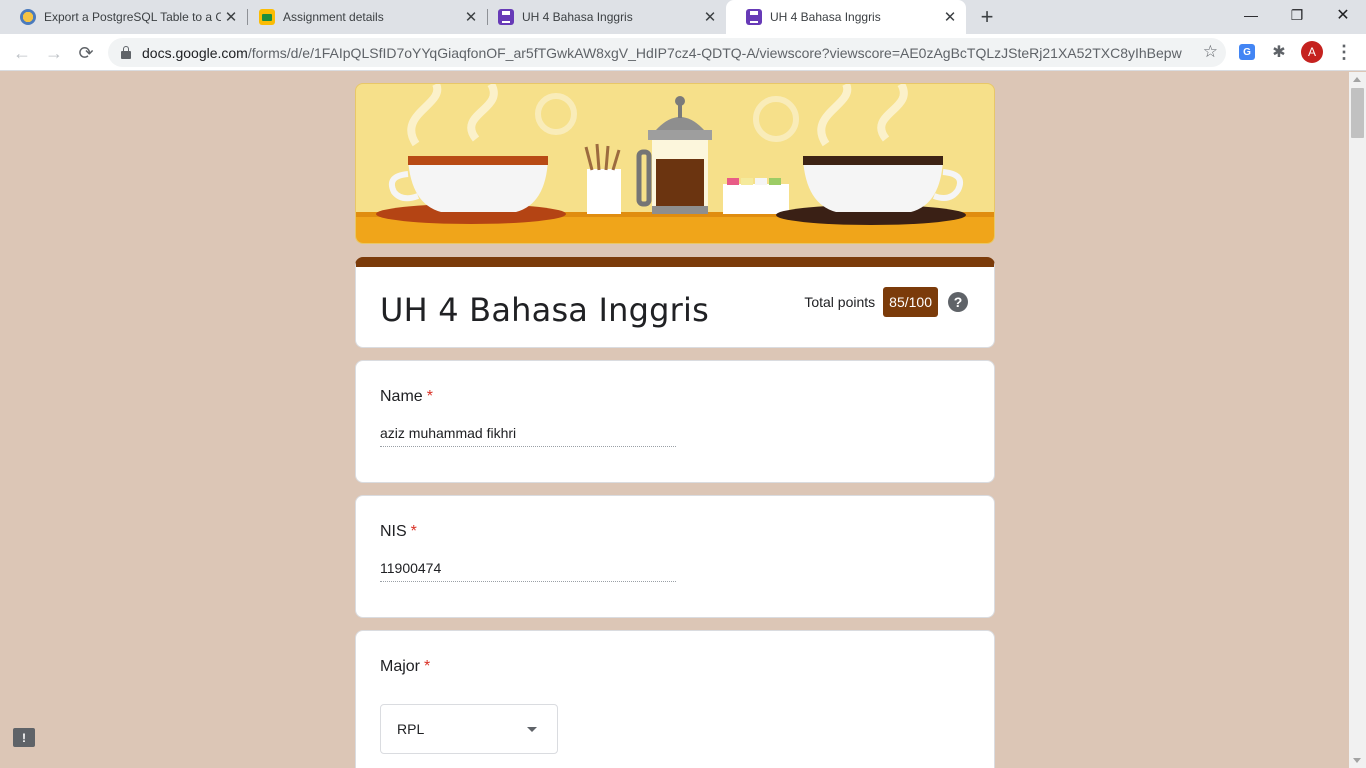  Describe the element at coordinates (675, 699) in the screenshot. I see `question-major: Major * RPL` at that location.